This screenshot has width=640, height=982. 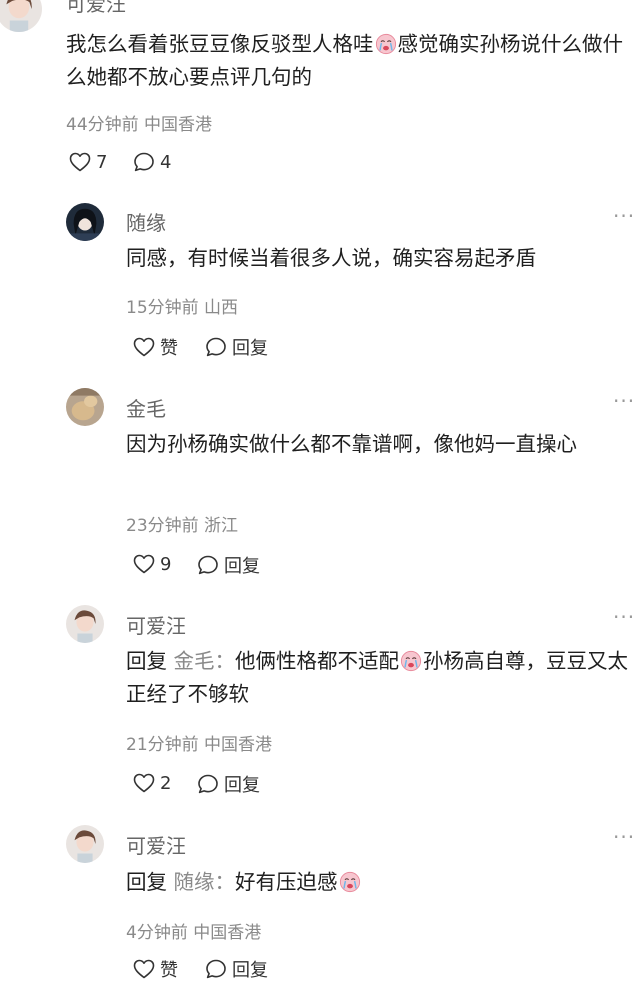 I want to click on comment-meta: 23分钟前 浙江, so click(x=182, y=526).